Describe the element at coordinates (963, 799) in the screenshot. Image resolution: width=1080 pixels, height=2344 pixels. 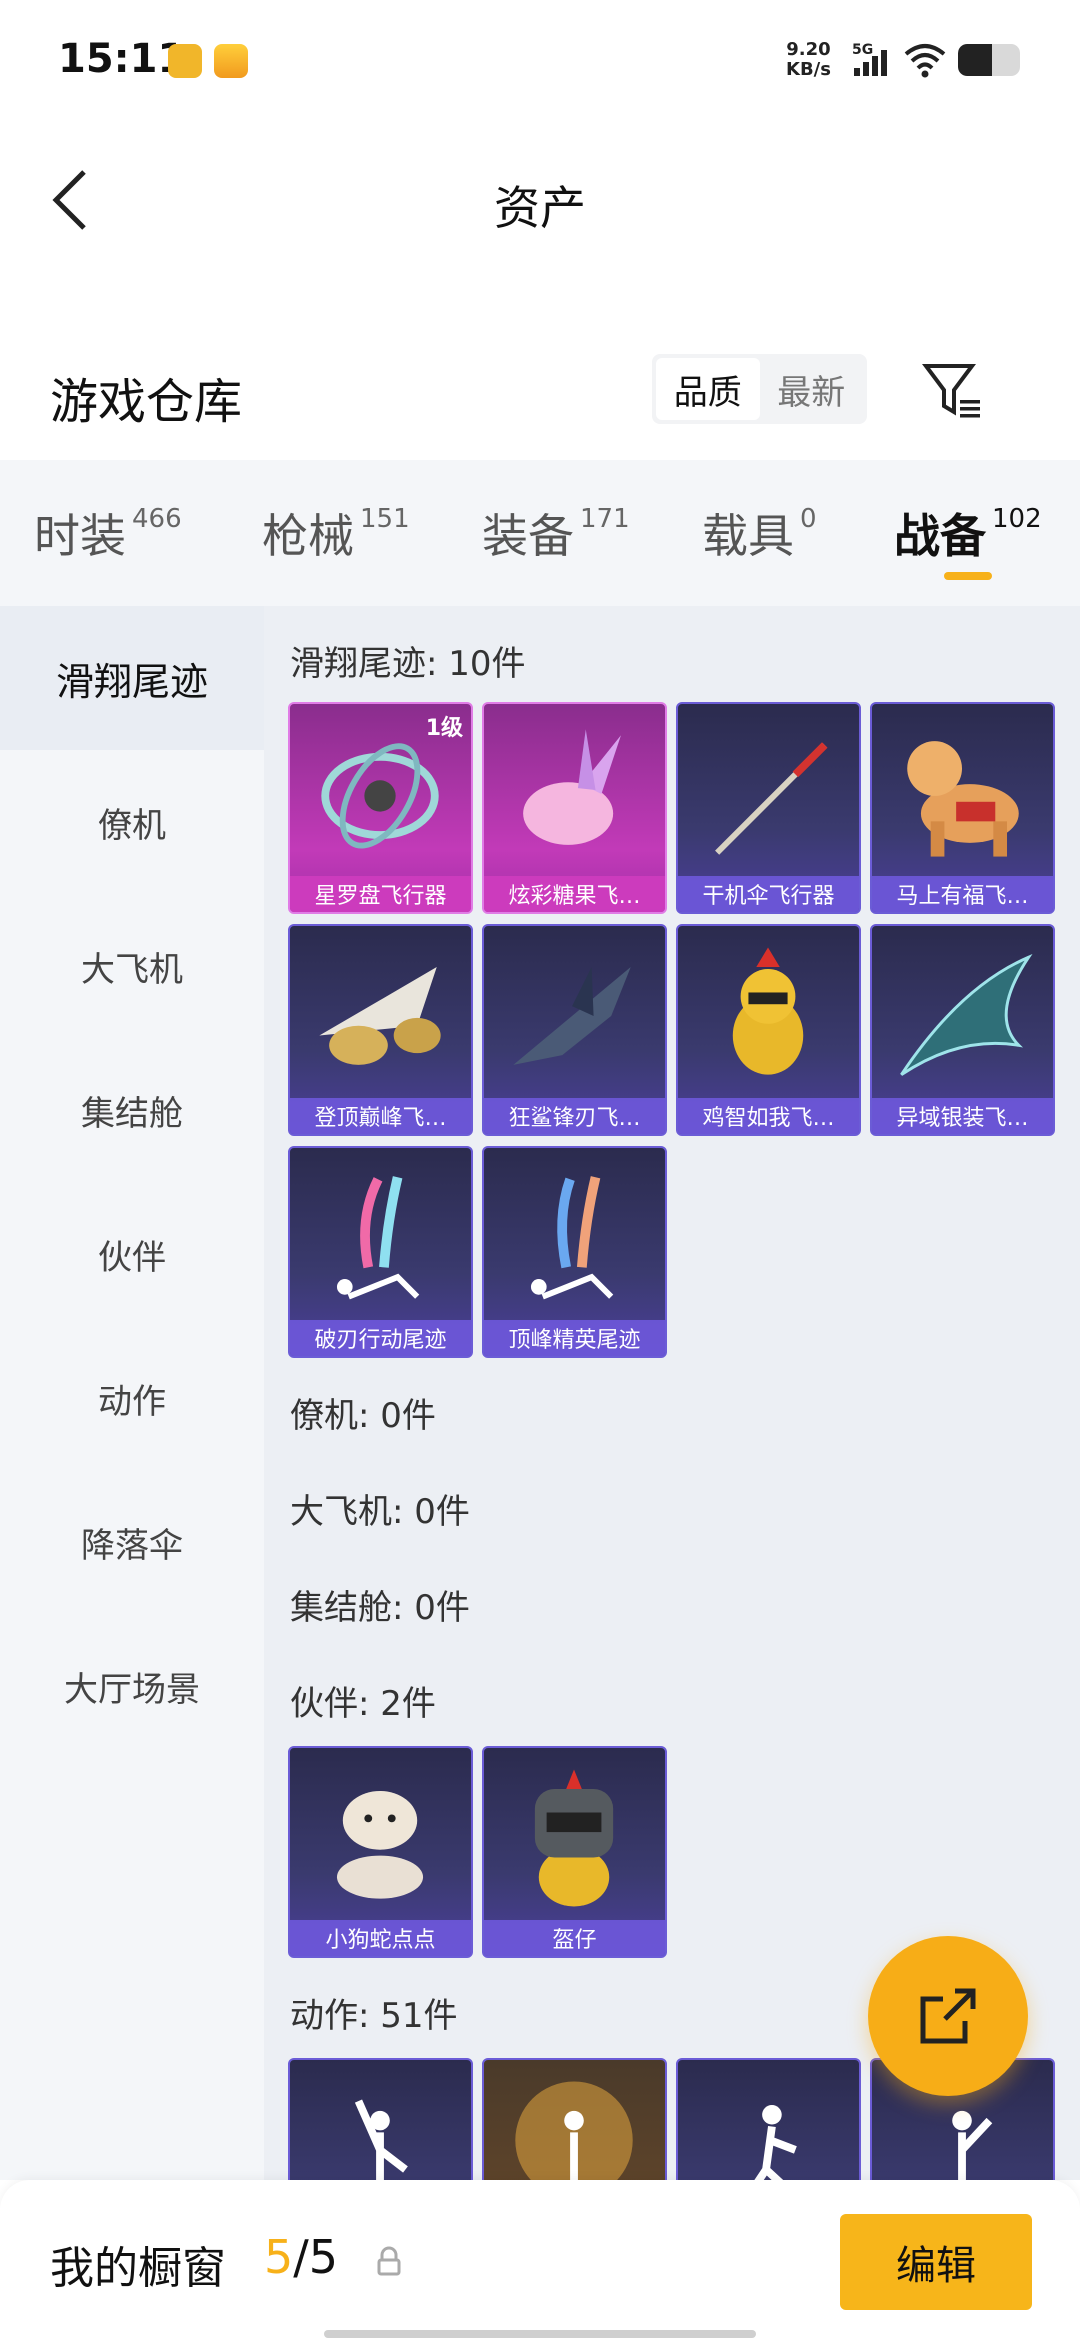
I see `horse-glider-icon` at that location.